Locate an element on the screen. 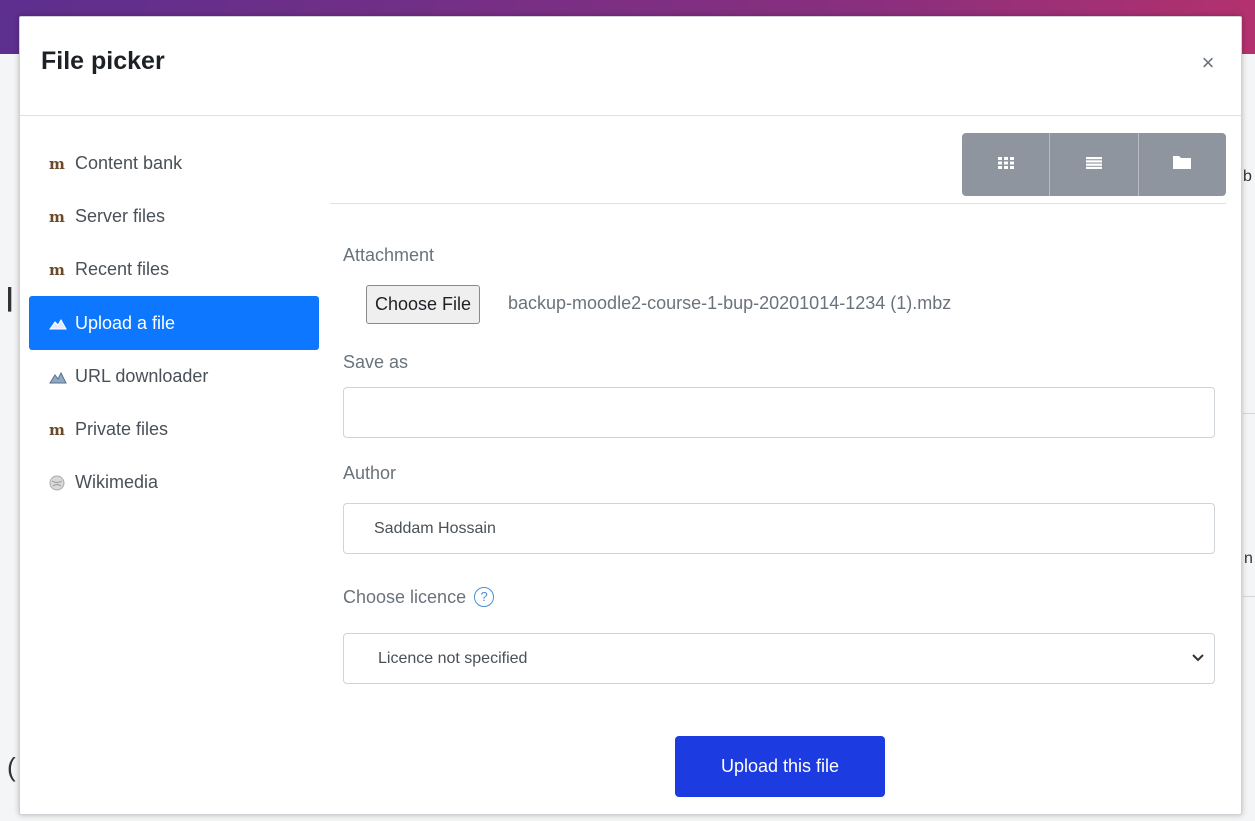 The width and height of the screenshot is (1255, 821). folder-view-button is located at coordinates (1182, 164).